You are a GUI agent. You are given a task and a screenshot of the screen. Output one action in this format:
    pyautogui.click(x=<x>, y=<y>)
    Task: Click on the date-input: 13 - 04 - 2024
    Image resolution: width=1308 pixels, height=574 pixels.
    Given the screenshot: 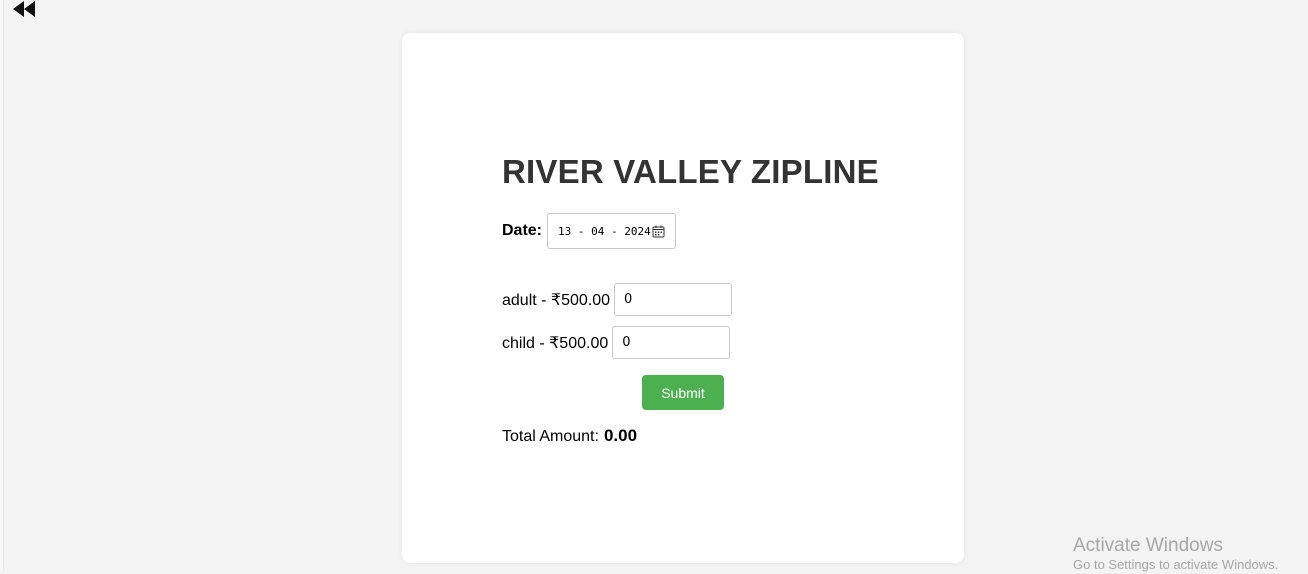 What is the action you would take?
    pyautogui.click(x=612, y=231)
    